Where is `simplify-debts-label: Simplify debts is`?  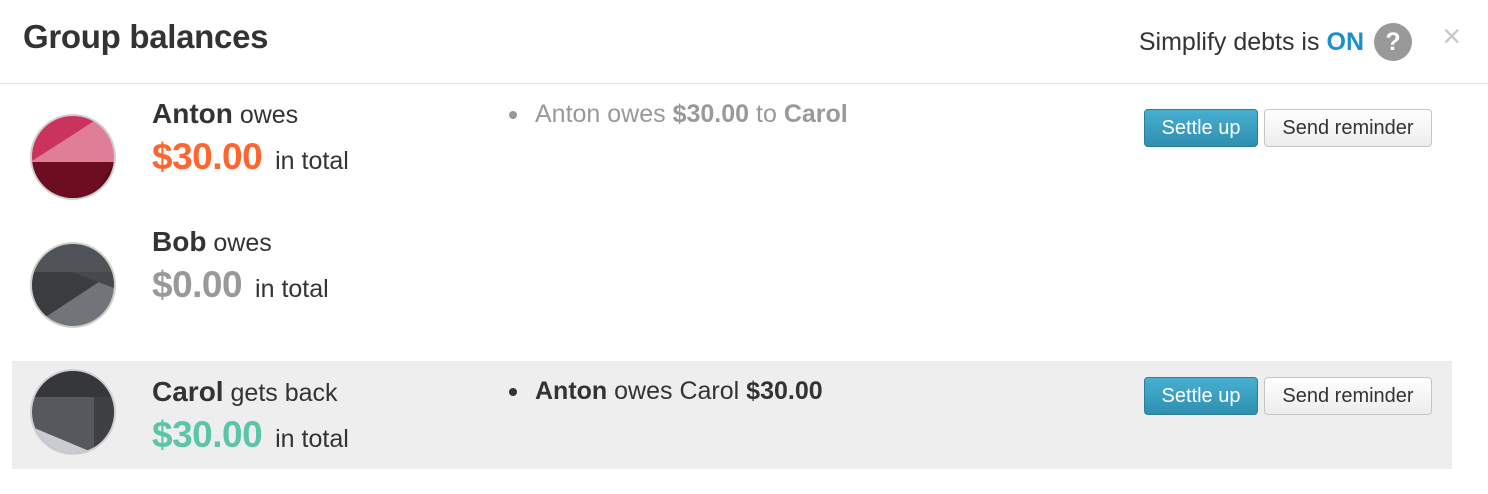
simplify-debts-label: Simplify debts is is located at coordinates (1229, 41).